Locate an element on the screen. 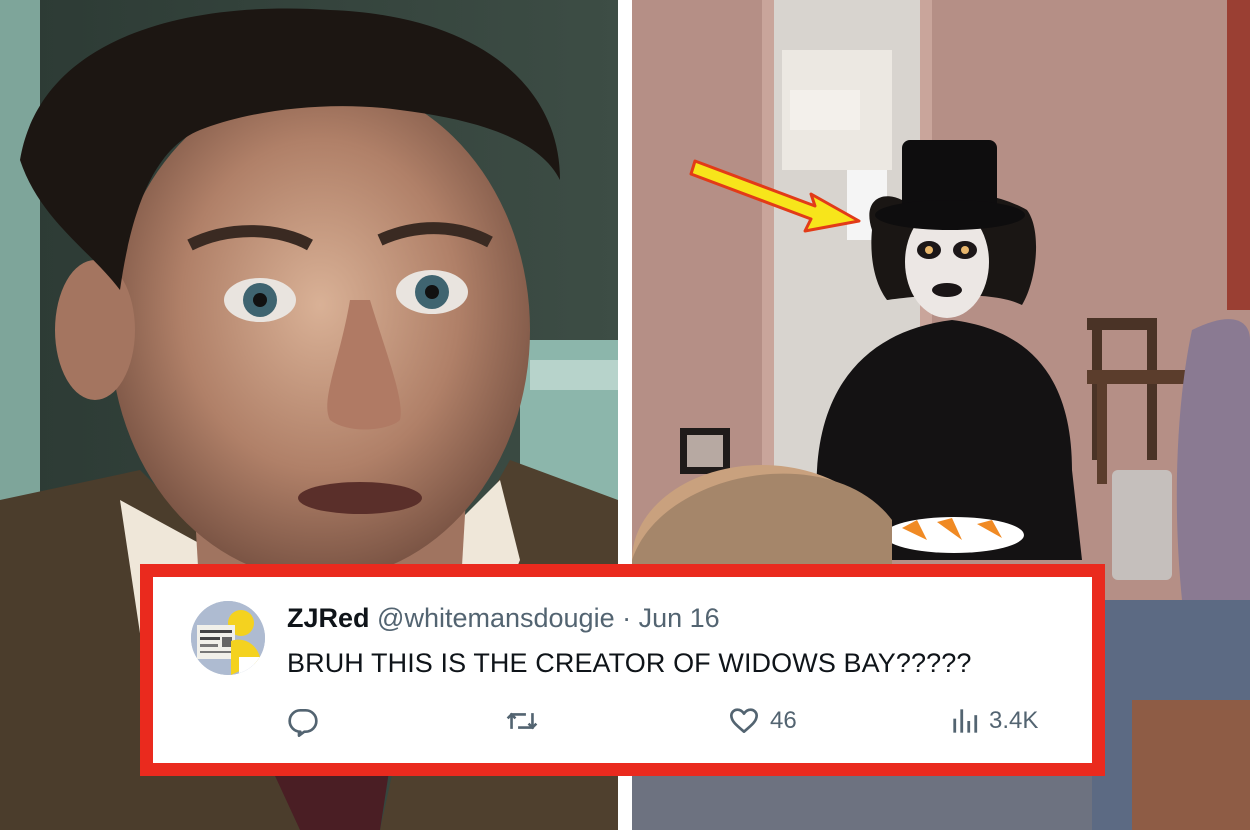 This screenshot has width=1250, height=830. retweet-button is located at coordinates (522, 721).